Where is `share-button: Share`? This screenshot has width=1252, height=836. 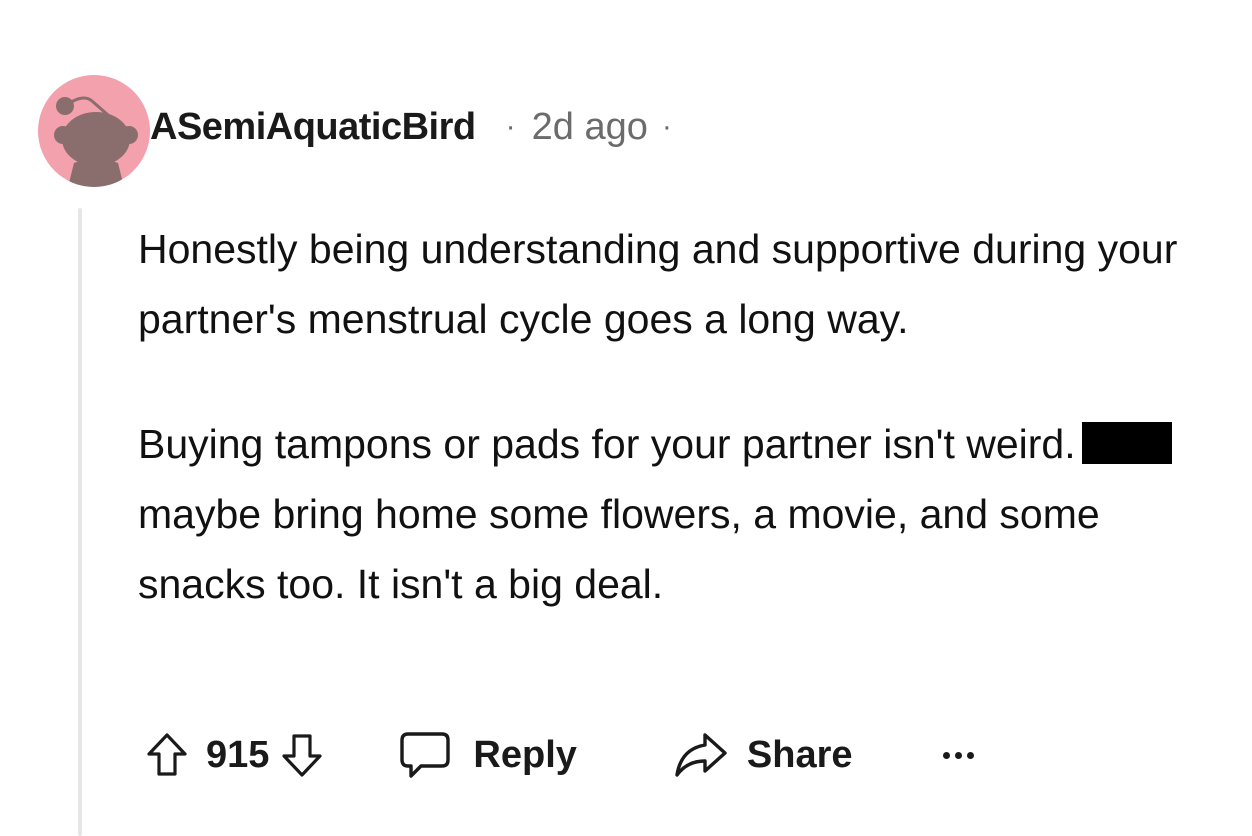 share-button: Share is located at coordinates (763, 755).